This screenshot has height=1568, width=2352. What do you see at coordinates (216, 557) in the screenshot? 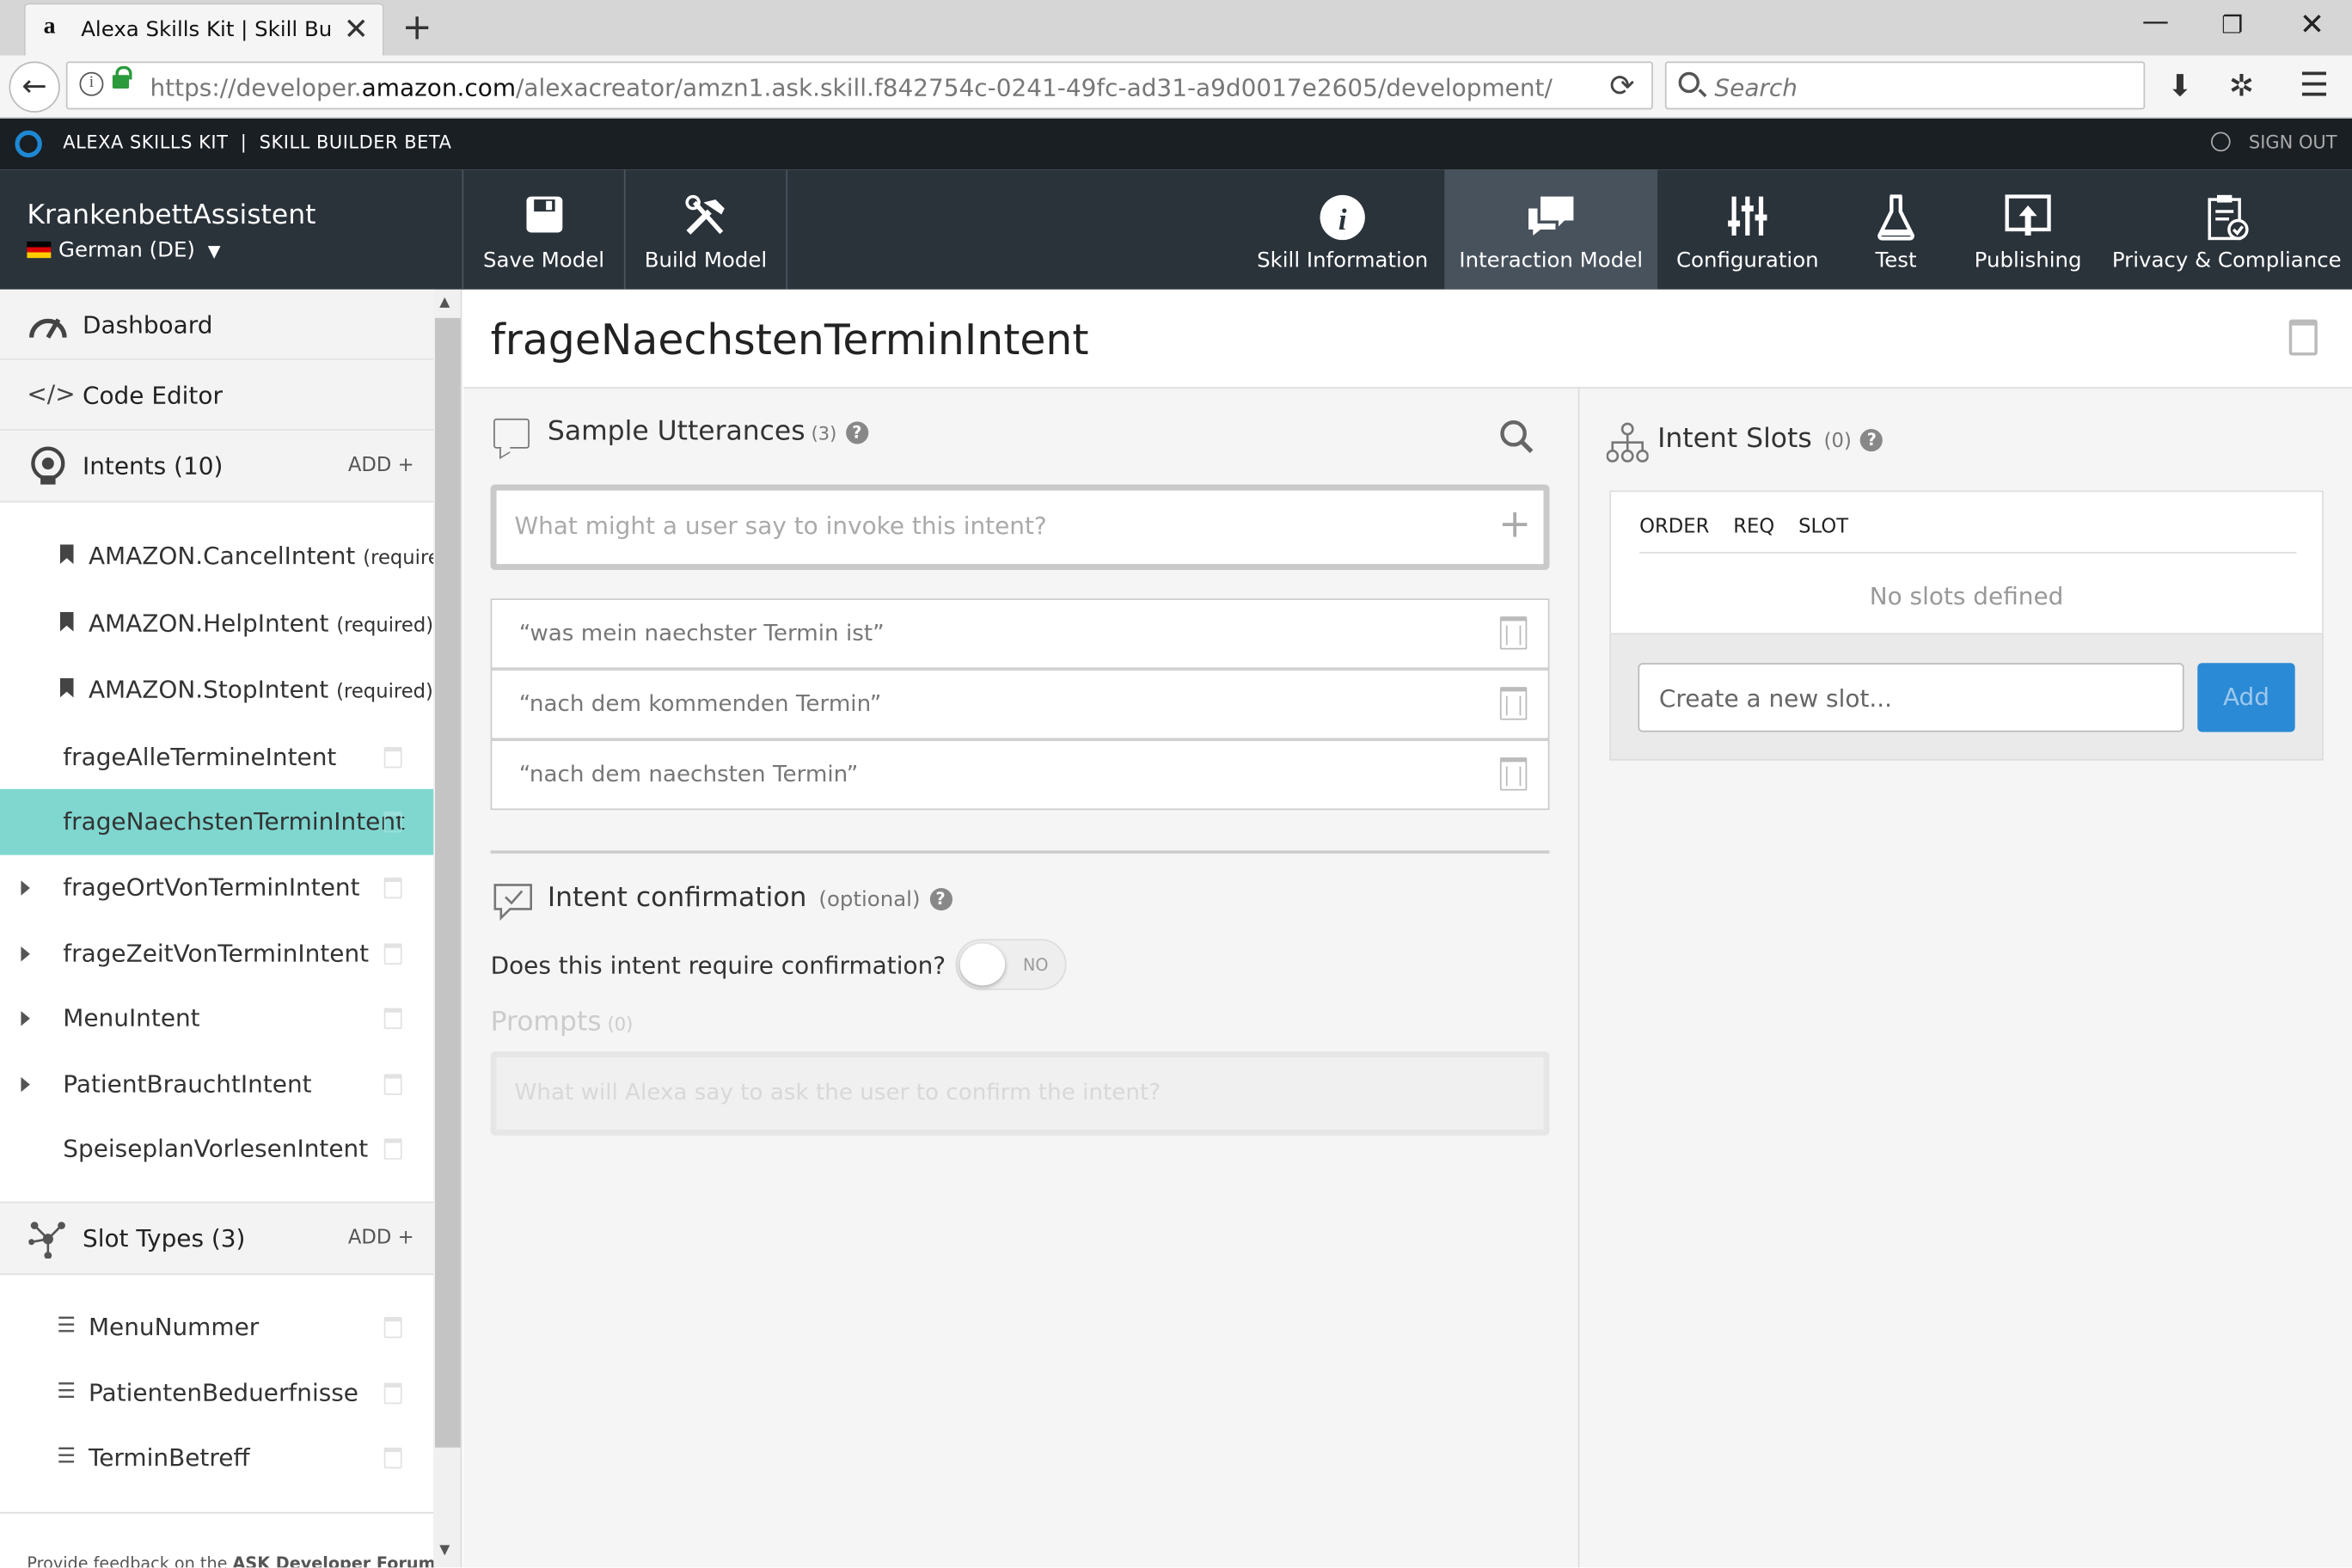
I see `intent-item: AMAZON.CancelIntent (required)` at bounding box center [216, 557].